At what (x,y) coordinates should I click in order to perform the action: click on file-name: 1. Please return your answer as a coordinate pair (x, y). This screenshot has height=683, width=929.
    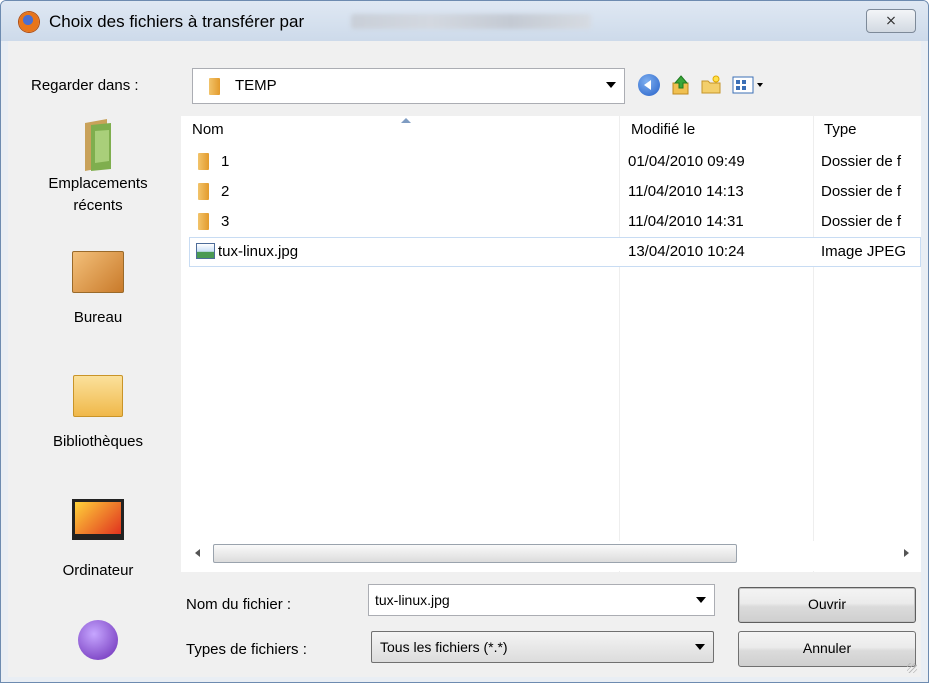
    Looking at the image, I should click on (225, 161).